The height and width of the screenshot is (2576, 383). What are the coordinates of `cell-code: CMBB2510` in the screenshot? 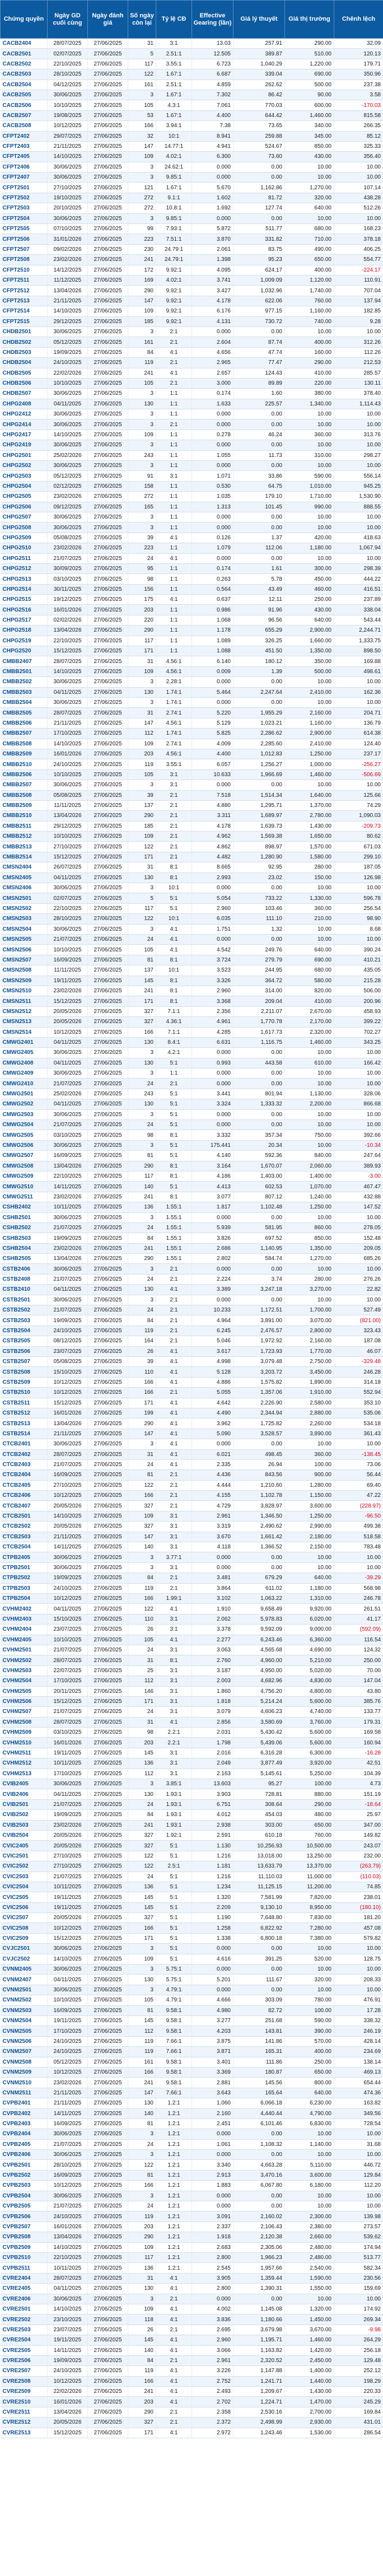 It's located at (24, 765).